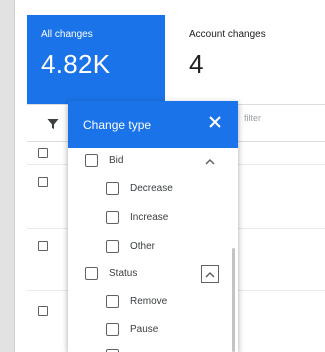  I want to click on filter-icon, so click(53, 126).